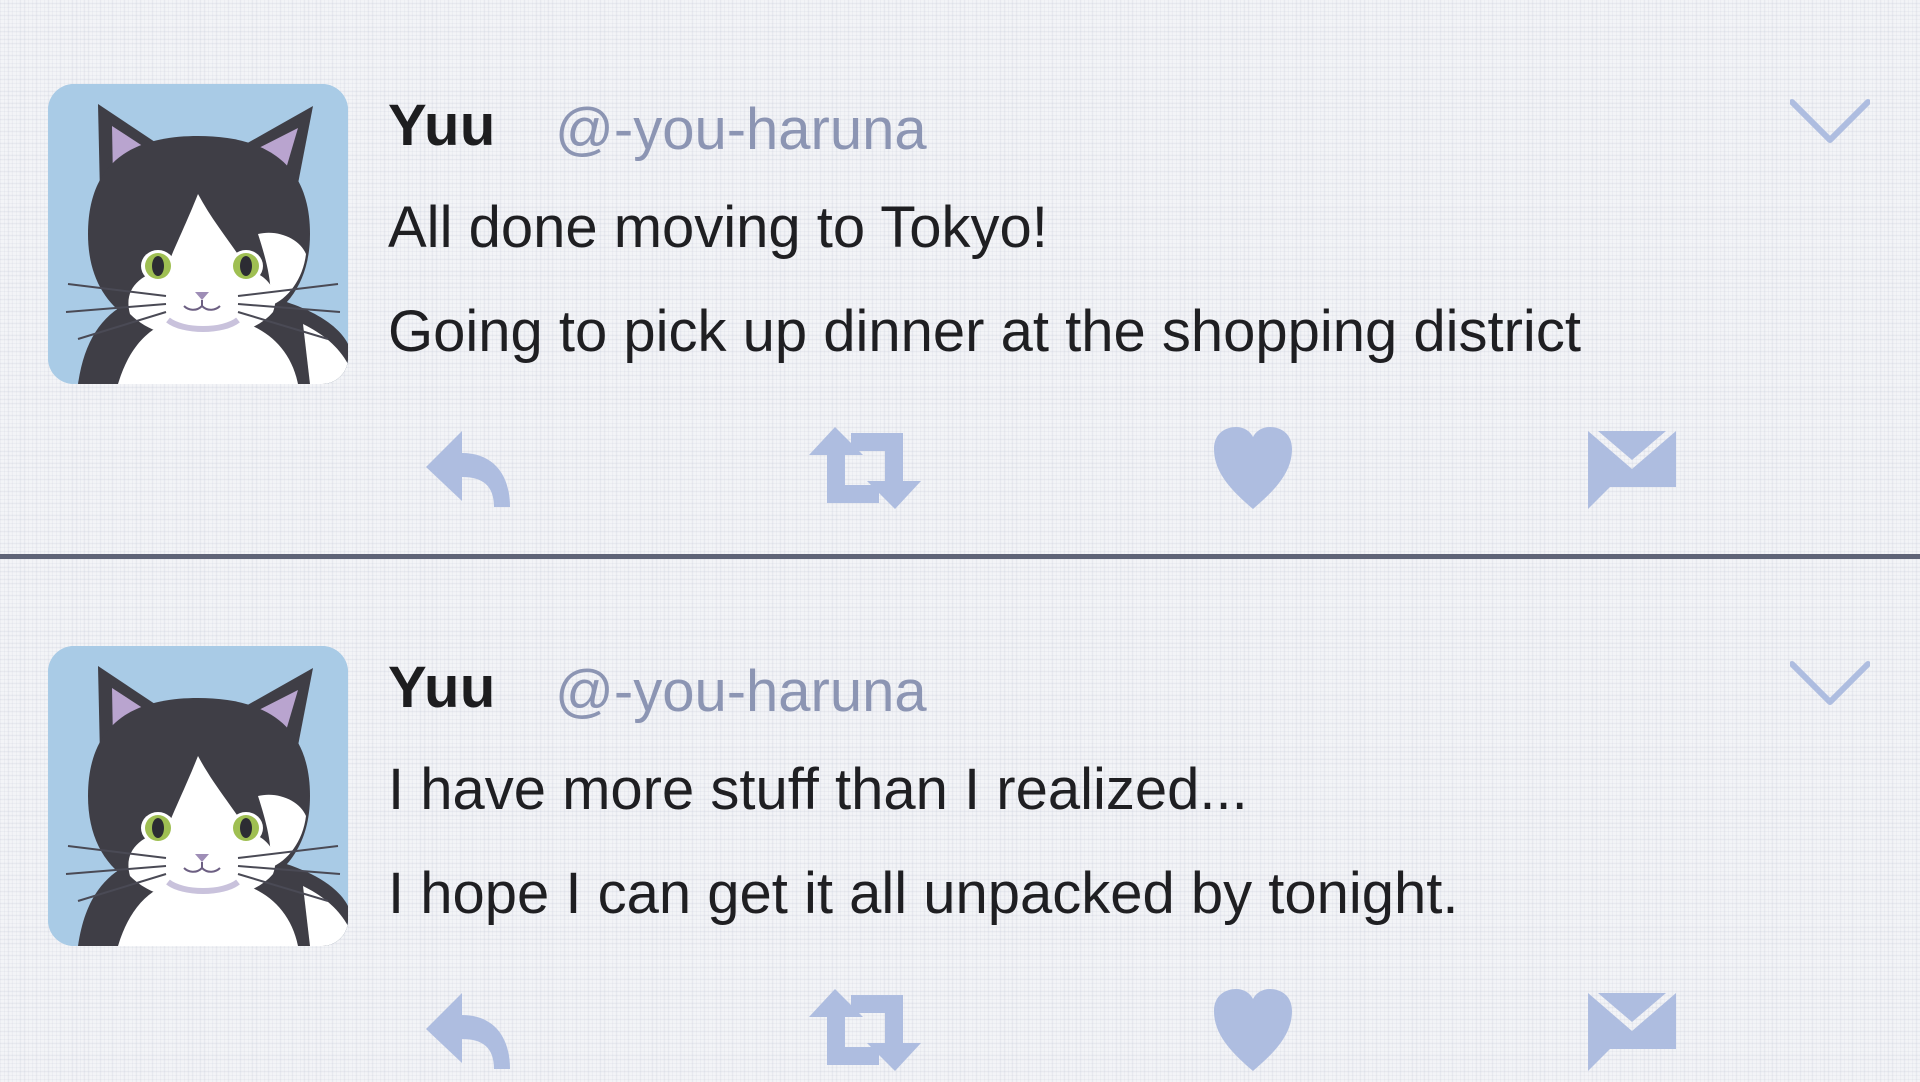 This screenshot has height=1082, width=1920. Describe the element at coordinates (960, 556) in the screenshot. I see `tweet-divider` at that location.